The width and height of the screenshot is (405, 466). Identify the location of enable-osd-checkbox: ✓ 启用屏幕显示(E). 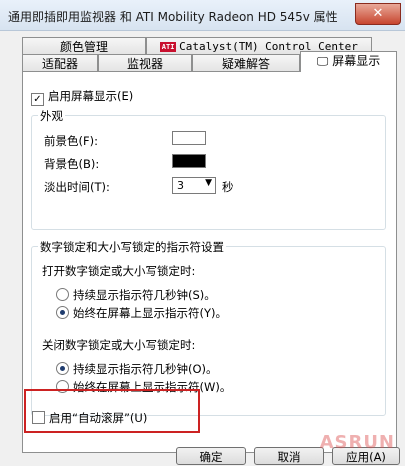
(82, 97).